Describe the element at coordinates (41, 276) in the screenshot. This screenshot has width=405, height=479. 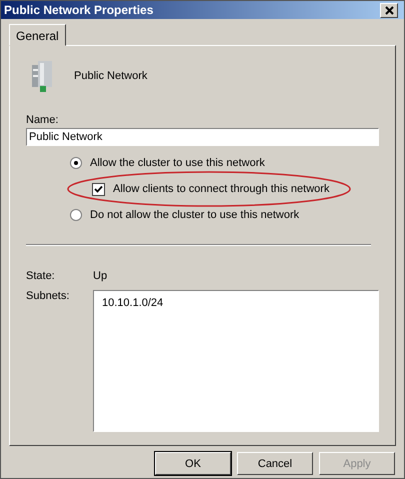
I see `field-label: State:` at that location.